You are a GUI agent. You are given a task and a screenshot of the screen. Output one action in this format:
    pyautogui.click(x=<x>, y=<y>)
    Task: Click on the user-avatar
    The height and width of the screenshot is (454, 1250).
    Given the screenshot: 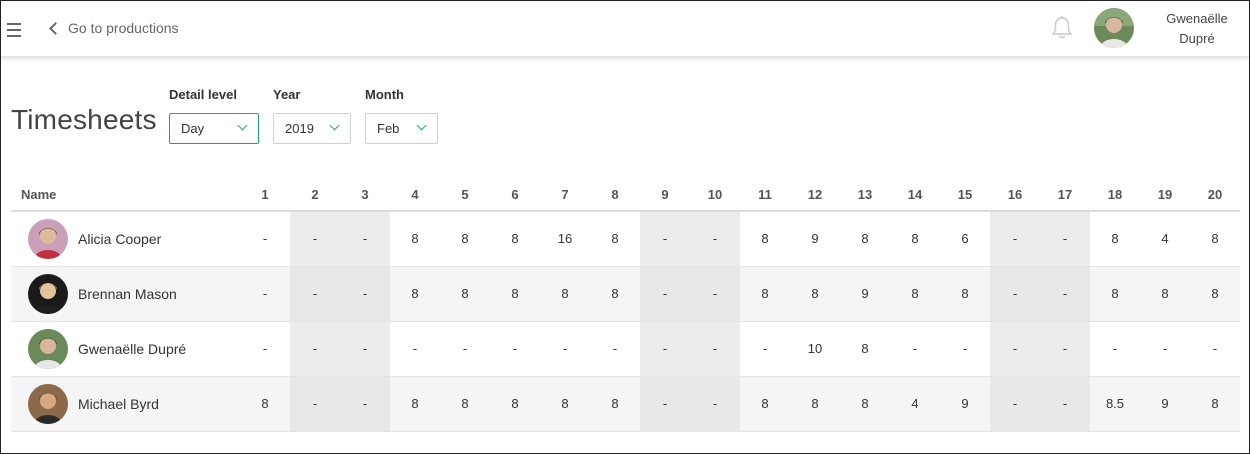 What is the action you would take?
    pyautogui.click(x=1114, y=28)
    